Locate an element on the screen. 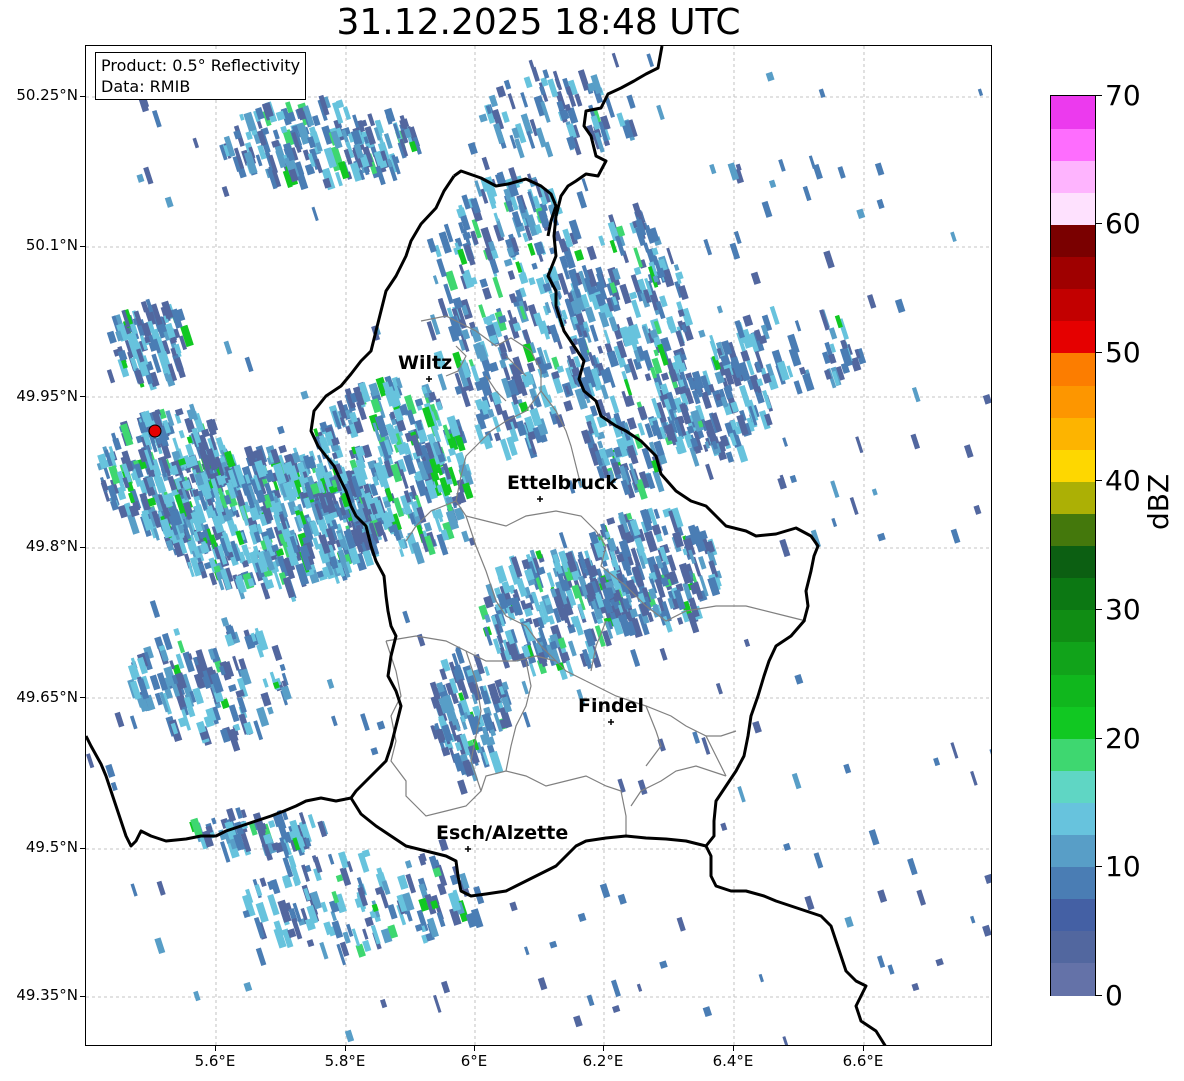  lat-tick is located at coordinates (82, 246).